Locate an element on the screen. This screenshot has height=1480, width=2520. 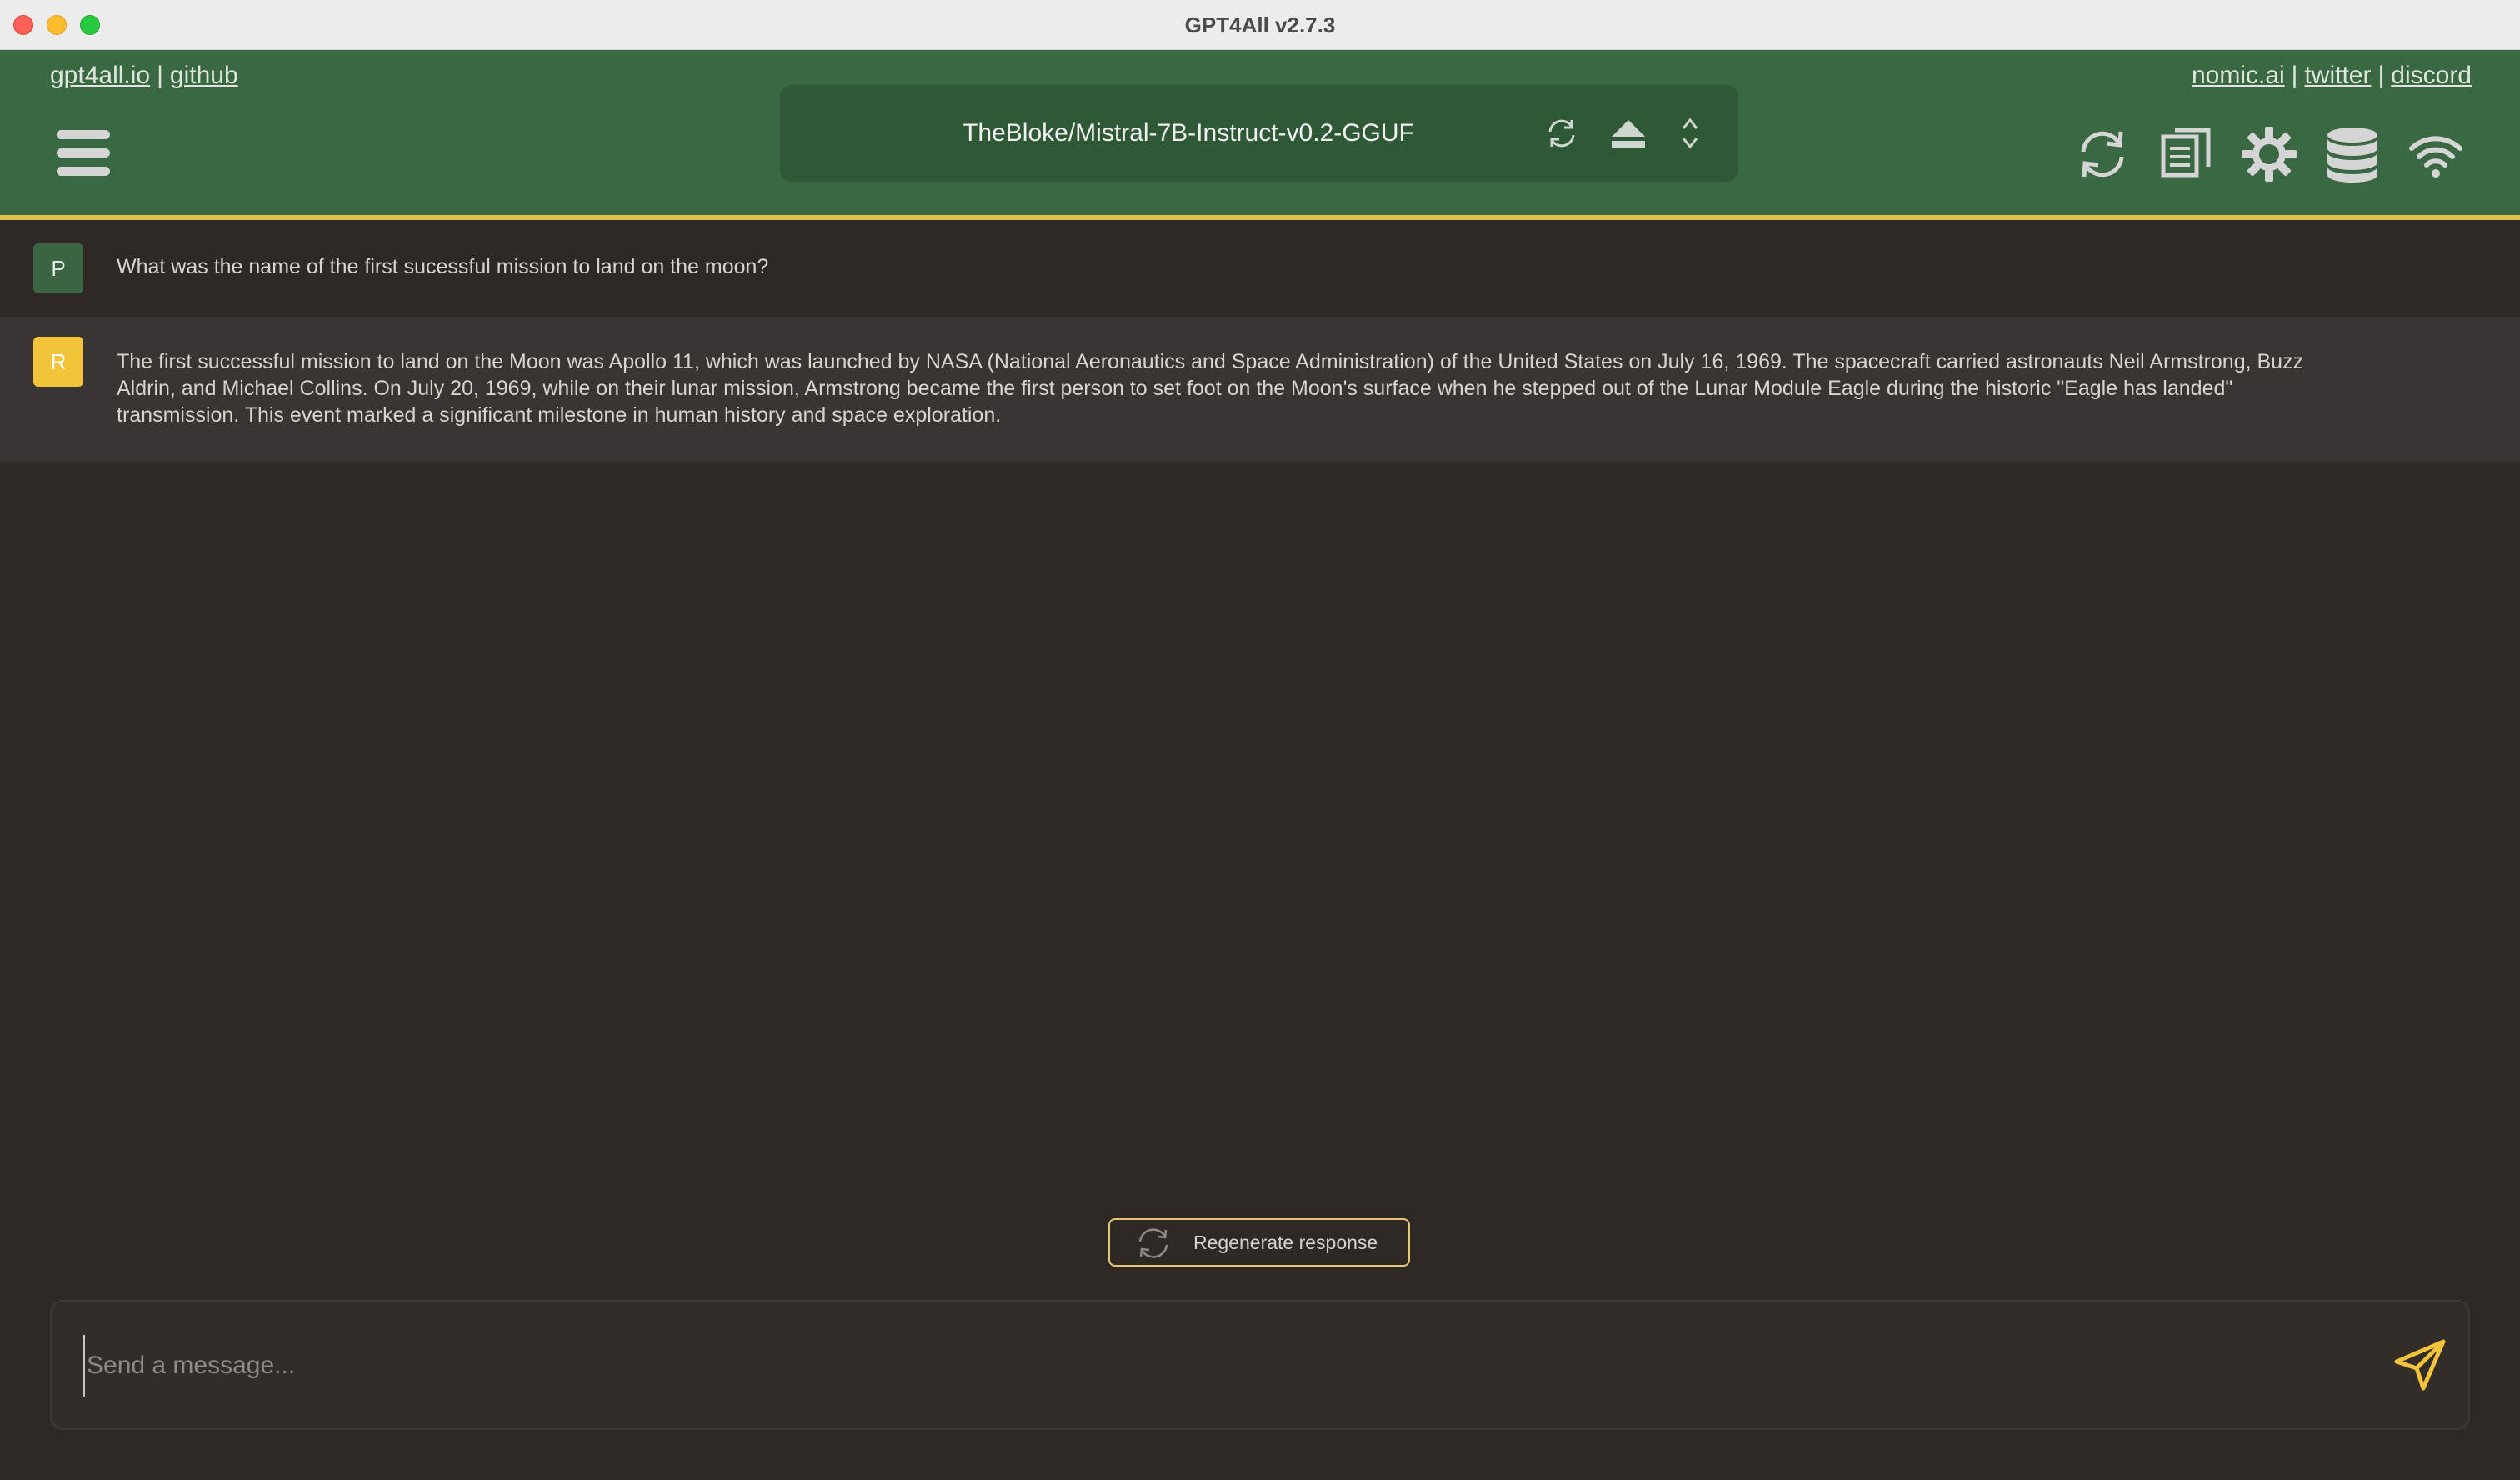
settings-icon is located at coordinates (2269, 154).